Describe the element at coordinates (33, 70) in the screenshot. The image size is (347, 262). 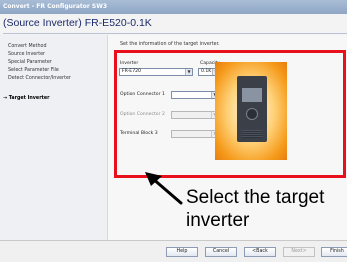
I see `step-select-parameter-file: Select Parameter File` at that location.